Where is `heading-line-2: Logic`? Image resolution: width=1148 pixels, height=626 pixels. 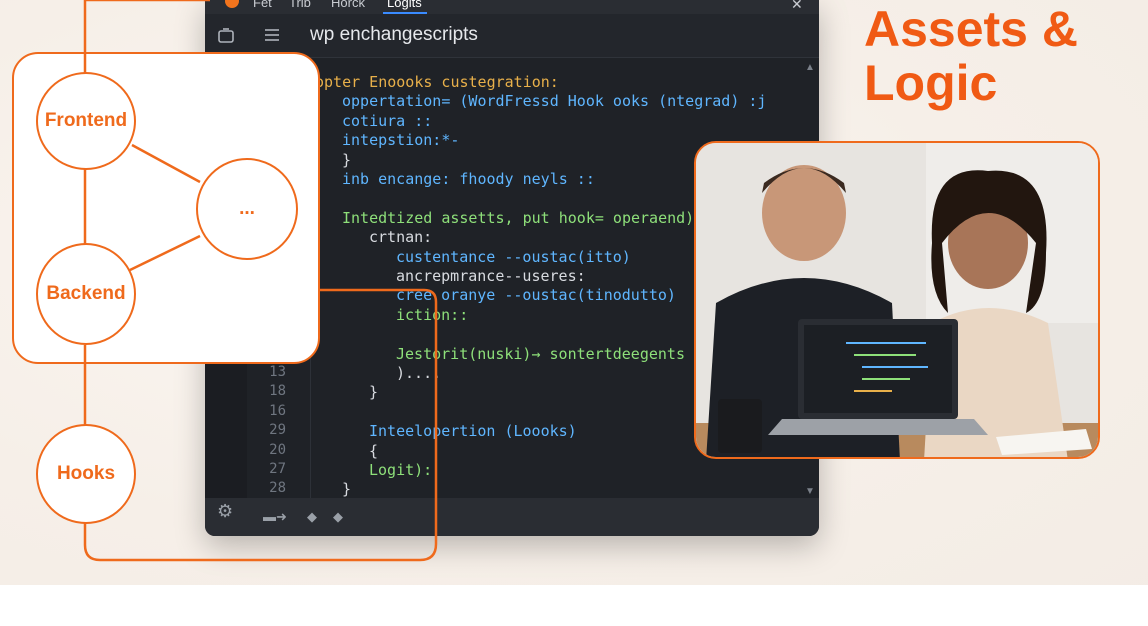
heading-line-2: Logic is located at coordinates (931, 83).